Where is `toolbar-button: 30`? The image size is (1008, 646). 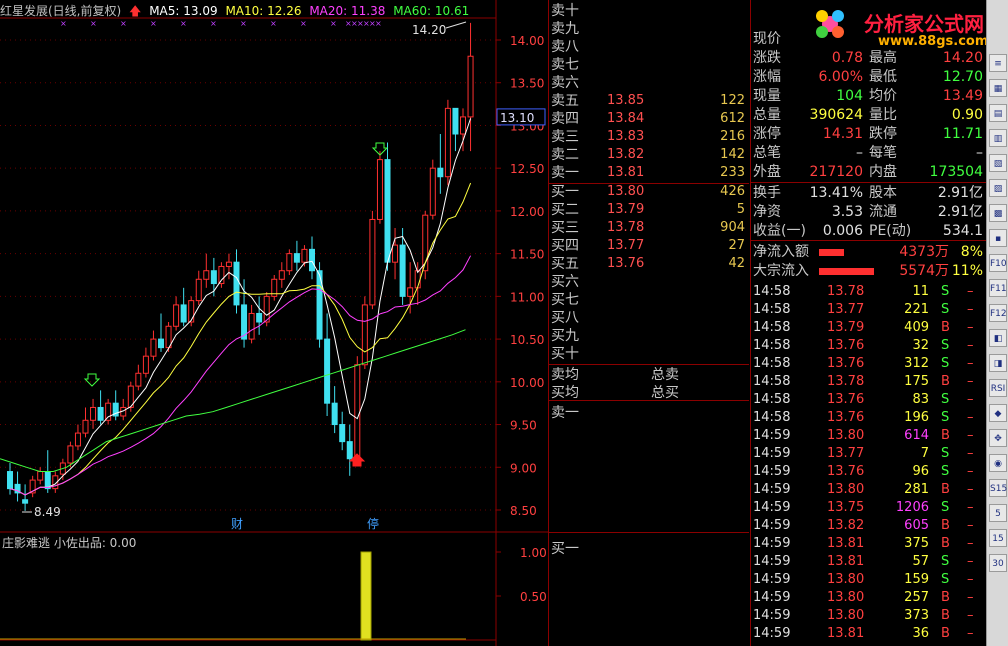 toolbar-button: 30 is located at coordinates (998, 563).